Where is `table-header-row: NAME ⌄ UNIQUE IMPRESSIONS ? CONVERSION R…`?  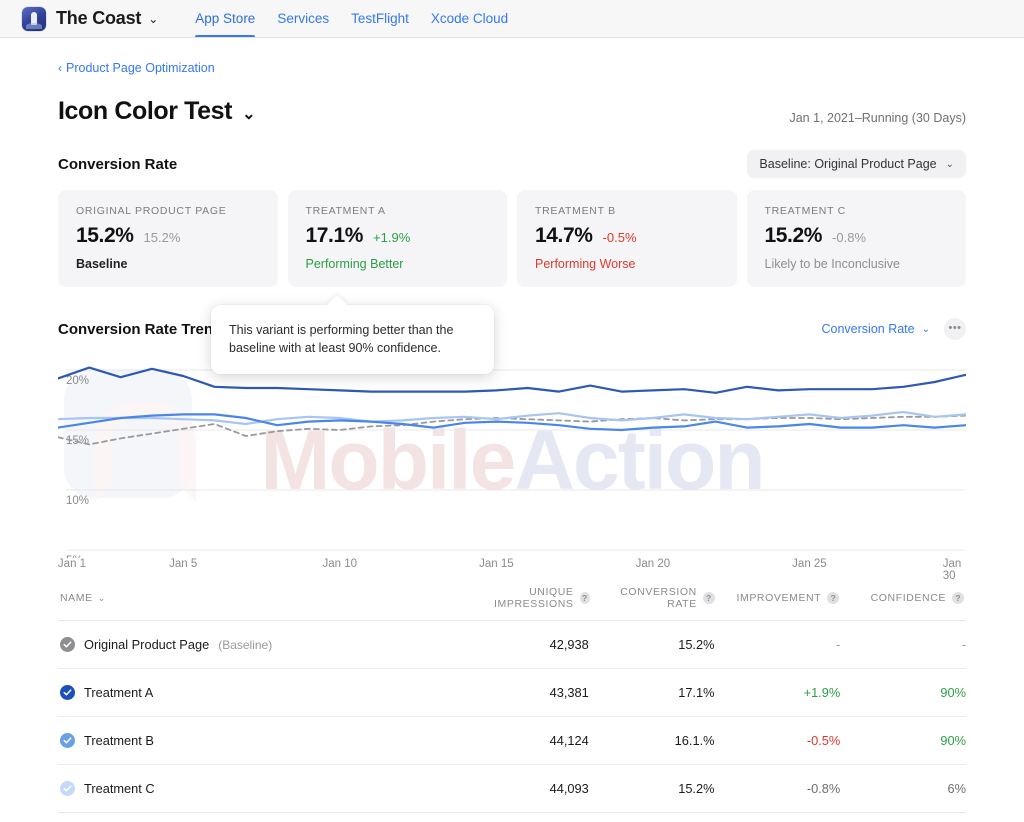 table-header-row: NAME ⌄ UNIQUE IMPRESSIONS ? CONVERSION R… is located at coordinates (512, 603).